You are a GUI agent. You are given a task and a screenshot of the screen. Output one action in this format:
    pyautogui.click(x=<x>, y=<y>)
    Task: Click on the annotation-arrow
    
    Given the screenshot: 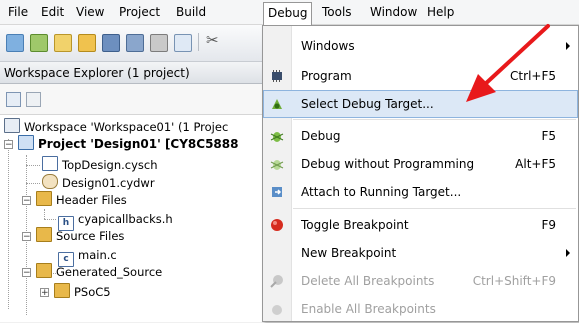 What is the action you would take?
    pyautogui.click(x=508, y=63)
    